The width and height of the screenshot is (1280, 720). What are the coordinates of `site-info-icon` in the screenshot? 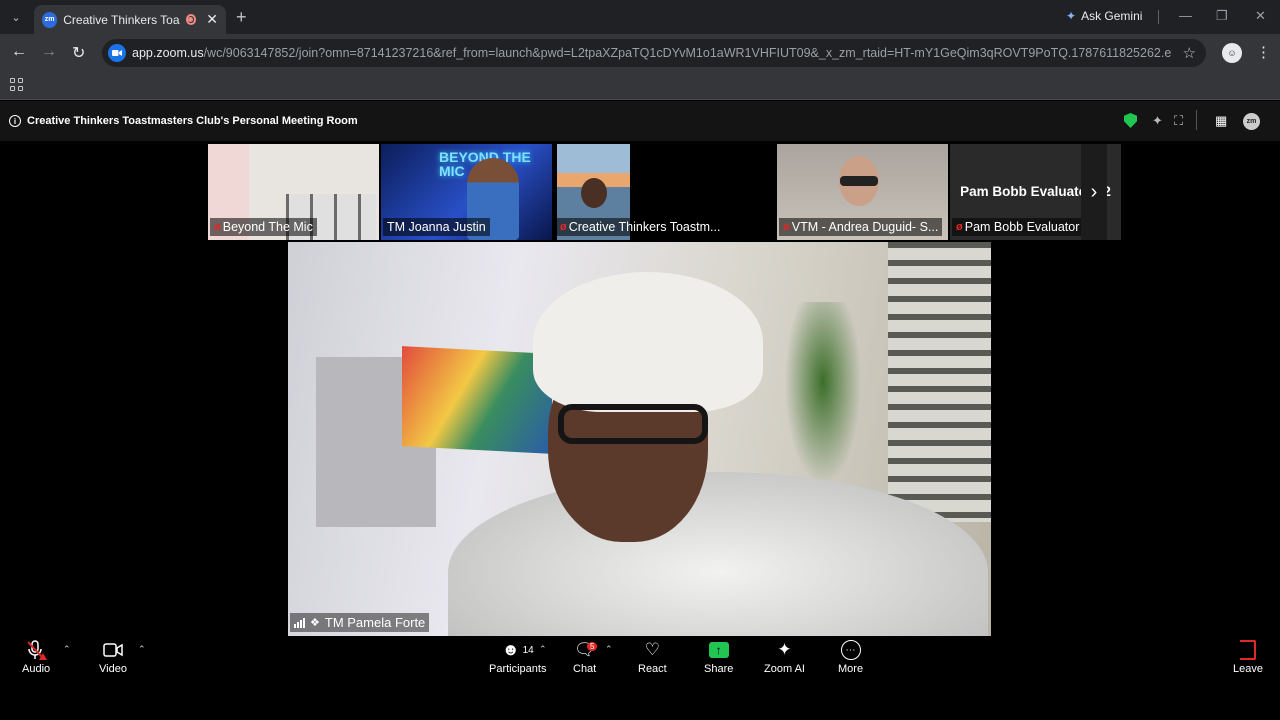 It's located at (117, 53).